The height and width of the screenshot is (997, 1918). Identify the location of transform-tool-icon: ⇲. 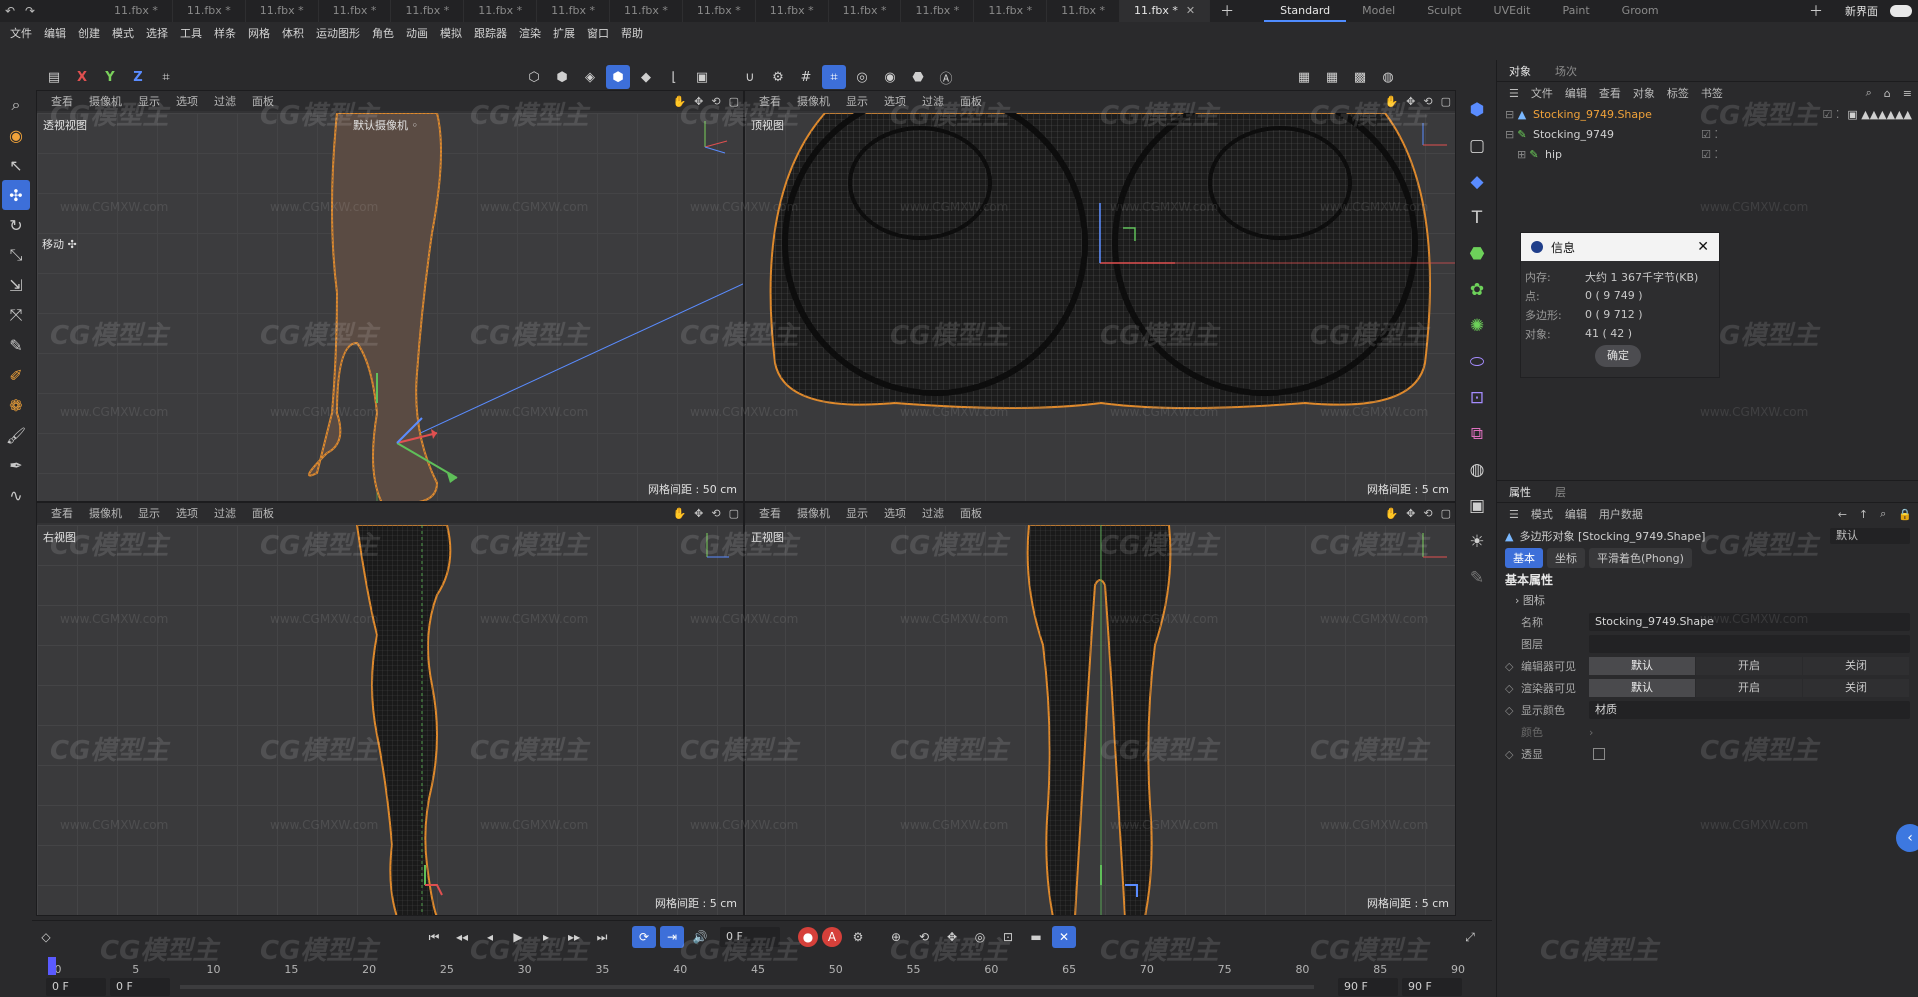
(16, 285).